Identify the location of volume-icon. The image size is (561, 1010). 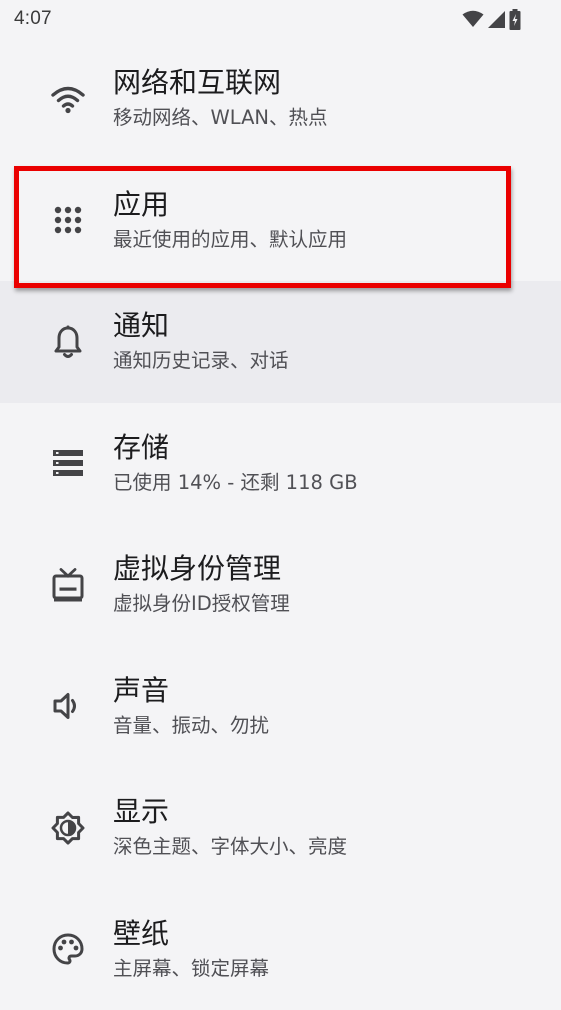
(68, 706).